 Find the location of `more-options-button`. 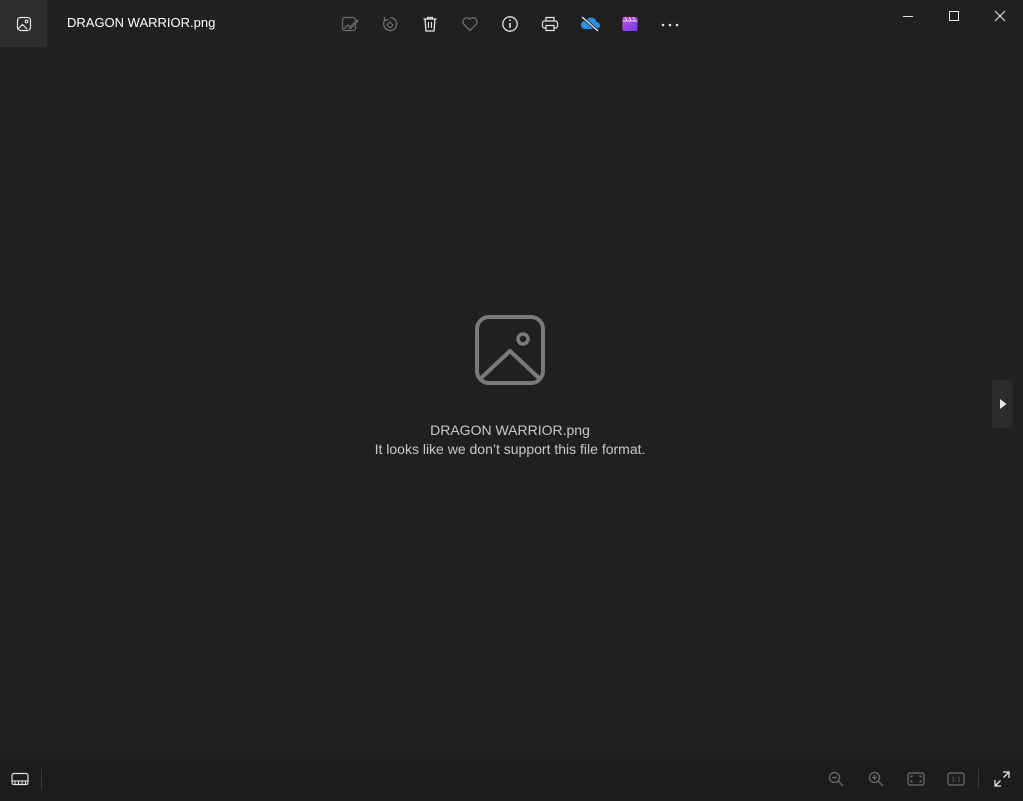

more-options-button is located at coordinates (670, 24).